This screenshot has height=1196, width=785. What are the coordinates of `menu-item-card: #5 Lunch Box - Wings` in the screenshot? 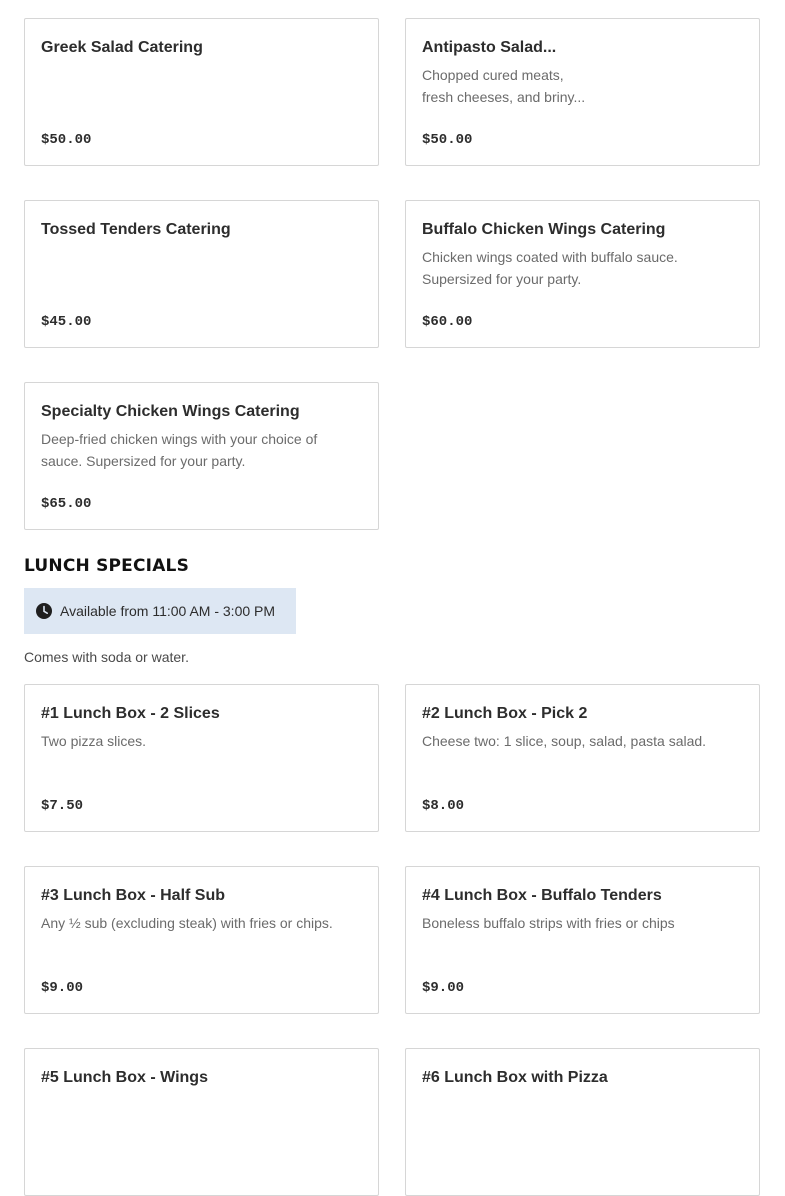 It's located at (201, 1122).